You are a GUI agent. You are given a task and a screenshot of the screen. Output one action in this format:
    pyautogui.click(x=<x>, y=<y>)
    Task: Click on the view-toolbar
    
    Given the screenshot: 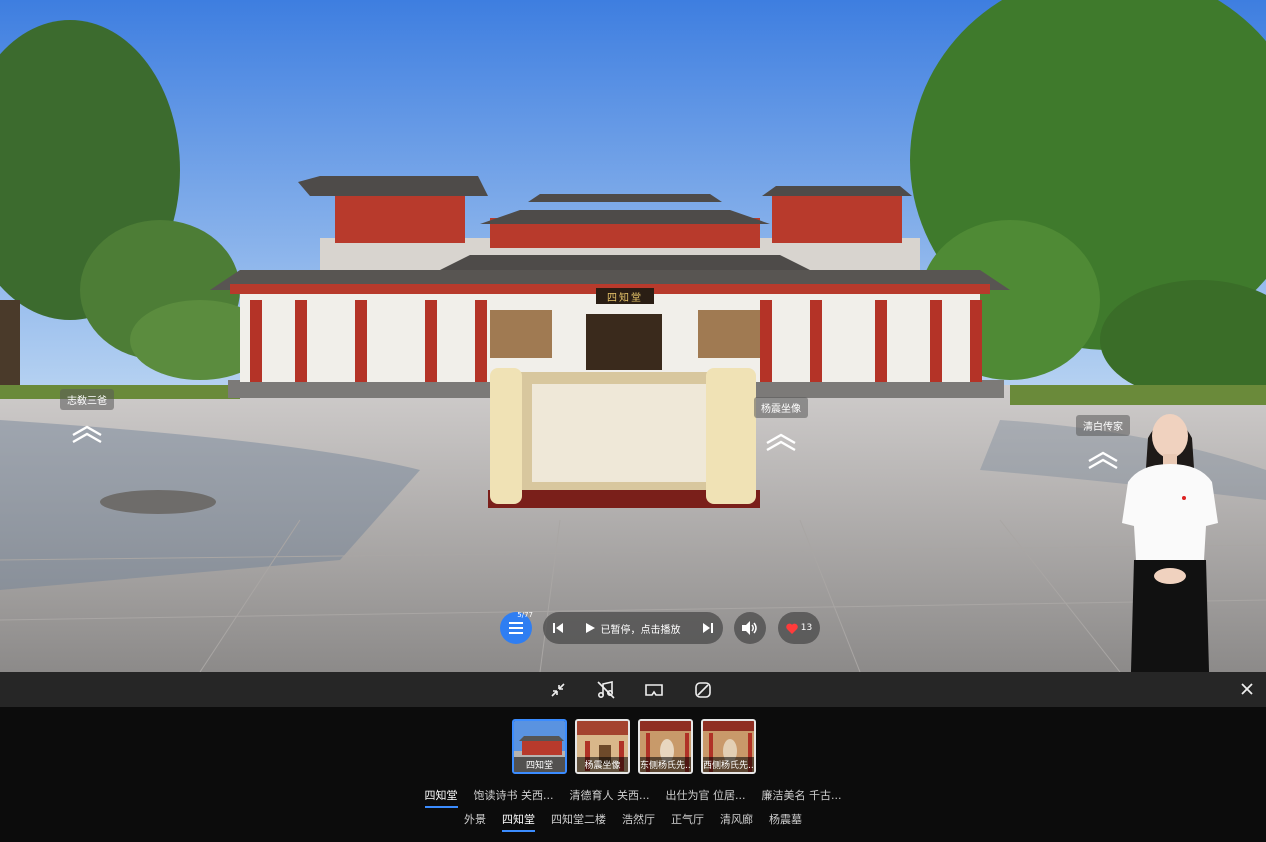 What is the action you would take?
    pyautogui.click(x=633, y=689)
    